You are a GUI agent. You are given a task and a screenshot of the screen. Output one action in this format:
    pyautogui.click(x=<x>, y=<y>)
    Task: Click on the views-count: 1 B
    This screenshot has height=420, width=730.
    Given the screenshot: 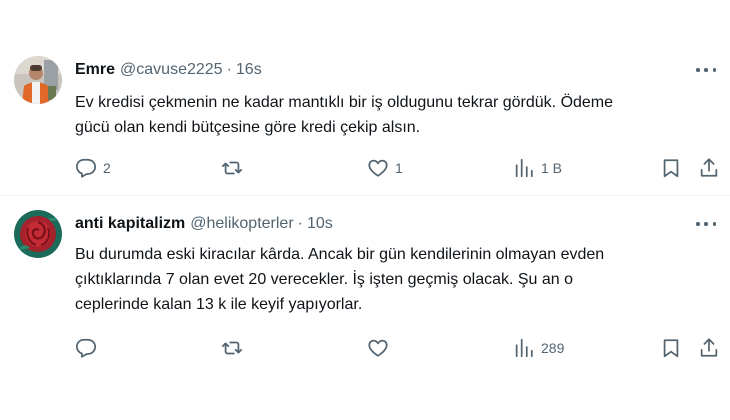 What is the action you would take?
    pyautogui.click(x=552, y=168)
    